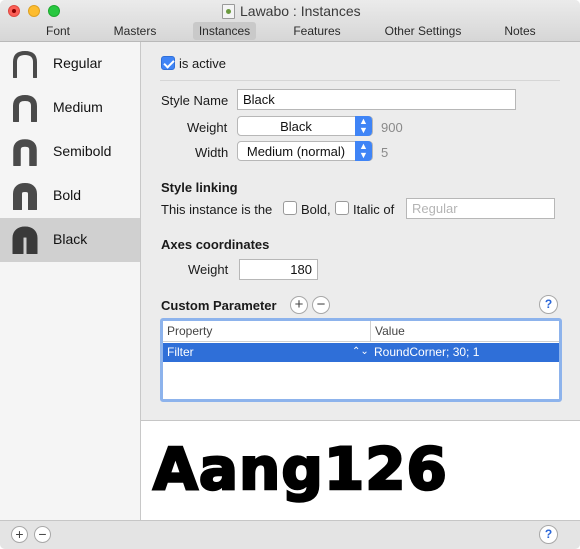 This screenshot has width=580, height=549. I want to click on add-instance-button: +, so click(19, 534).